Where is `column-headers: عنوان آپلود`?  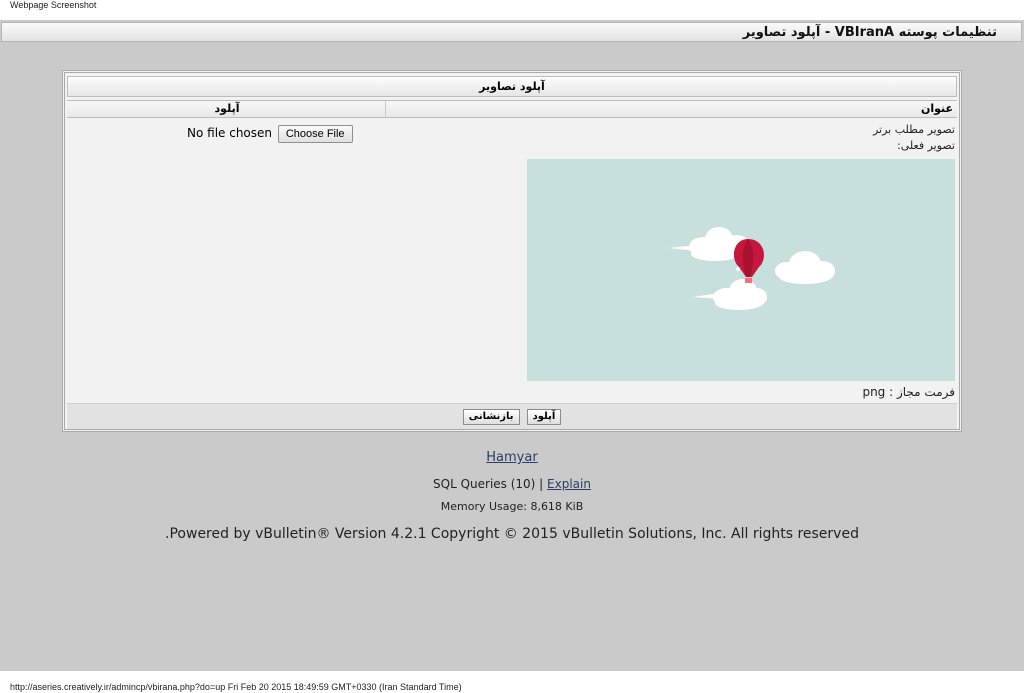 column-headers: عنوان آپلود is located at coordinates (512, 109).